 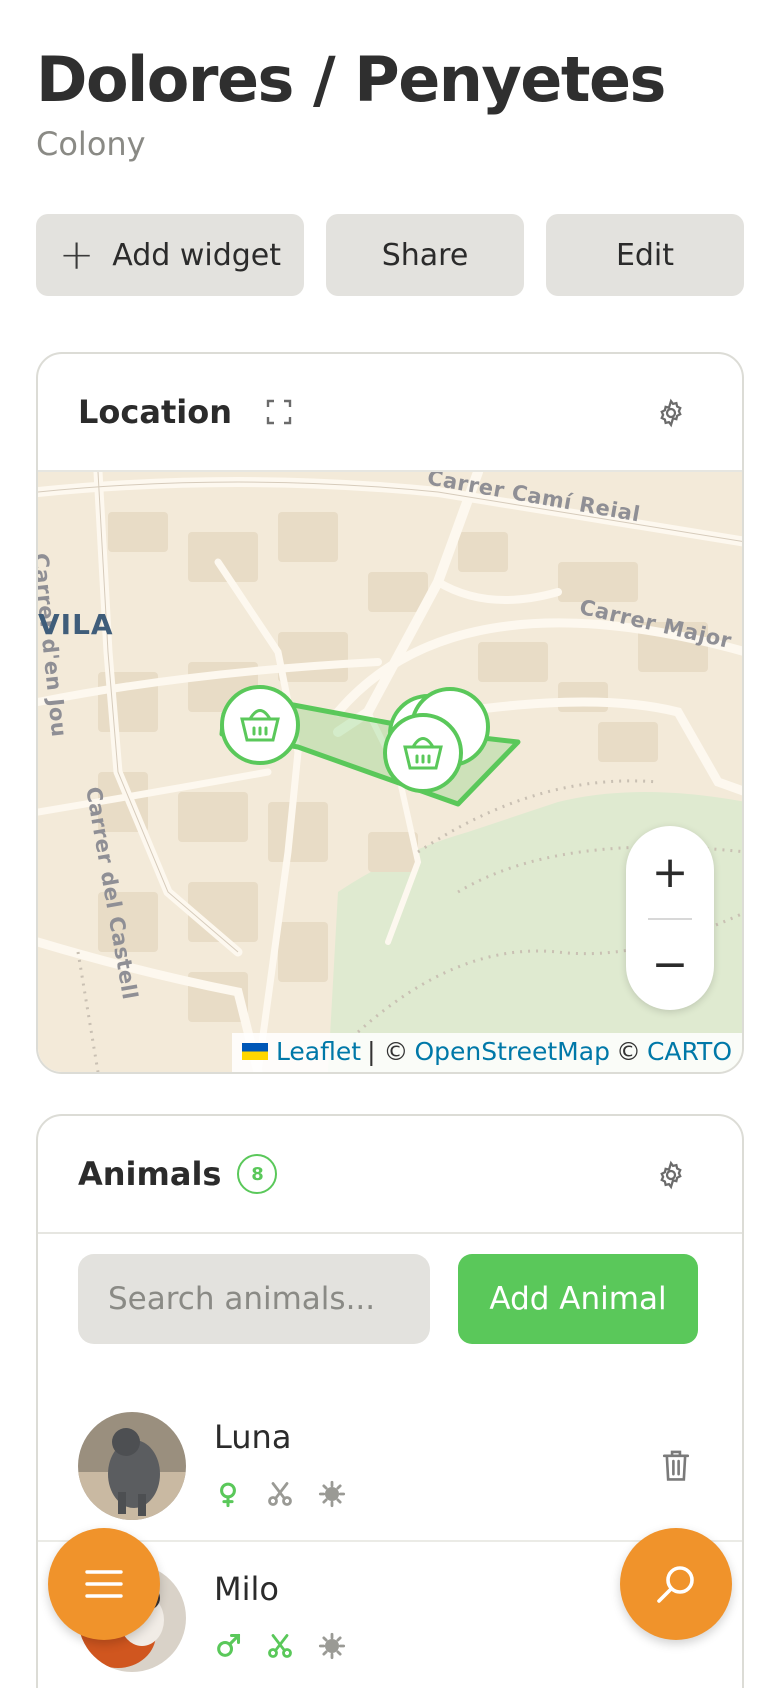 I want to click on share-button: Share, so click(x=425, y=255).